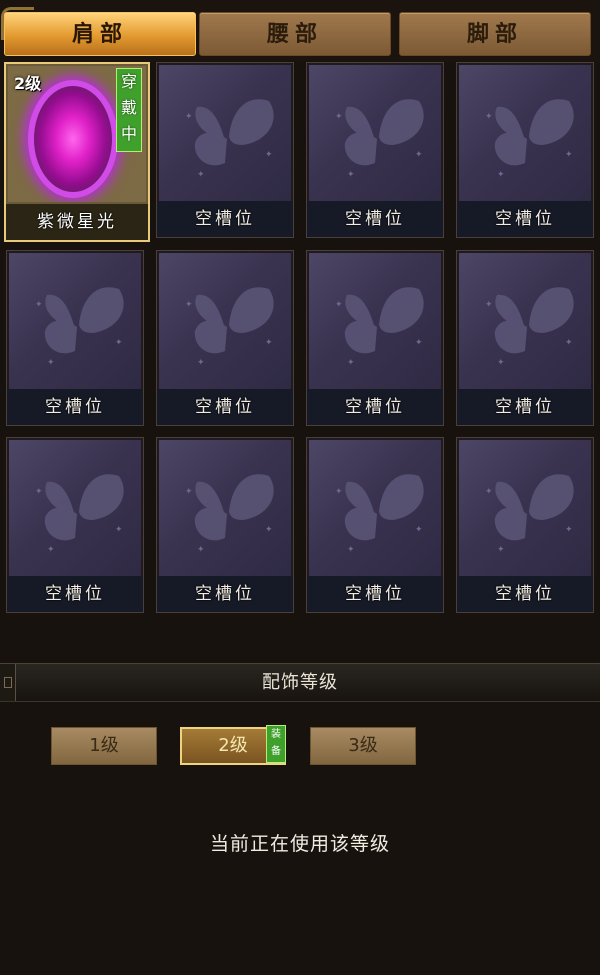 This screenshot has width=600, height=975. What do you see at coordinates (299, 844) in the screenshot?
I see `level-status-text: 当前正在使用该等级` at bounding box center [299, 844].